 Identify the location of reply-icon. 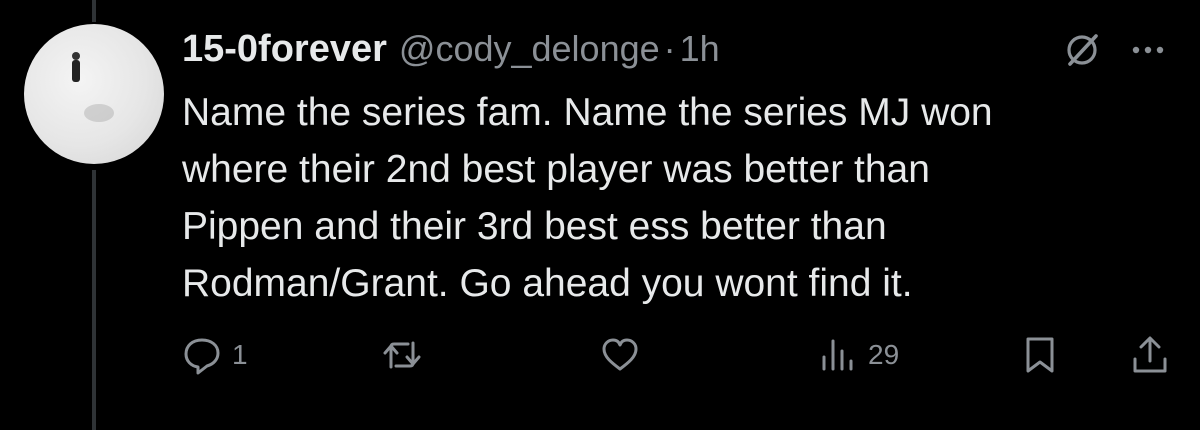
(202, 356).